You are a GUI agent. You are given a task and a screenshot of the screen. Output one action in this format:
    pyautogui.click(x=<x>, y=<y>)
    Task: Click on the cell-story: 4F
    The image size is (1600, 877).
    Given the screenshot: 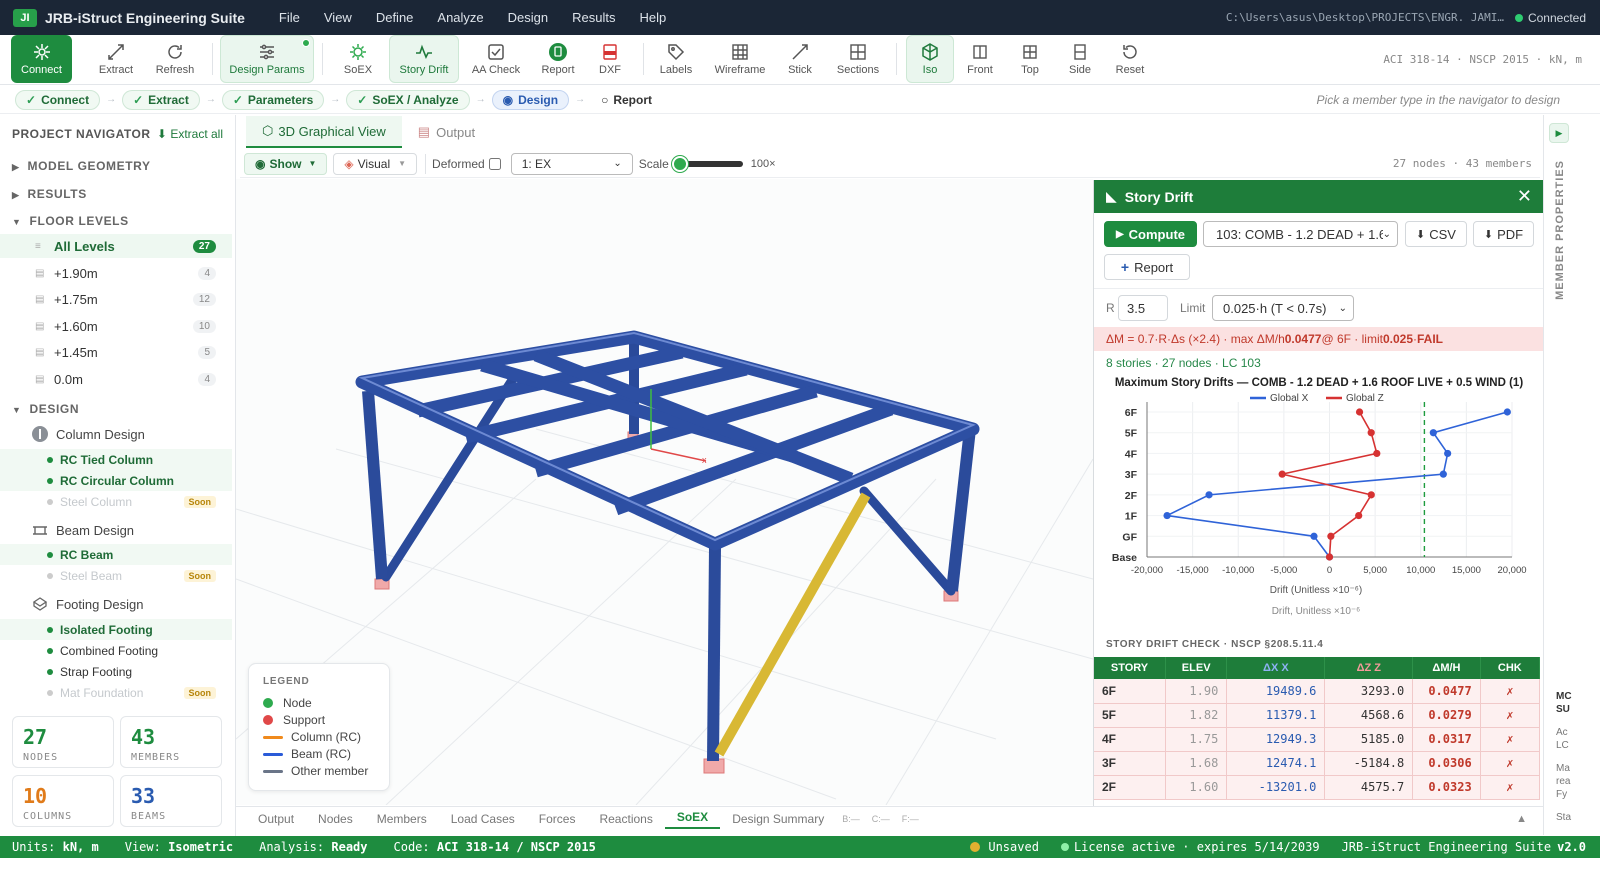 What is the action you would take?
    pyautogui.click(x=1130, y=739)
    